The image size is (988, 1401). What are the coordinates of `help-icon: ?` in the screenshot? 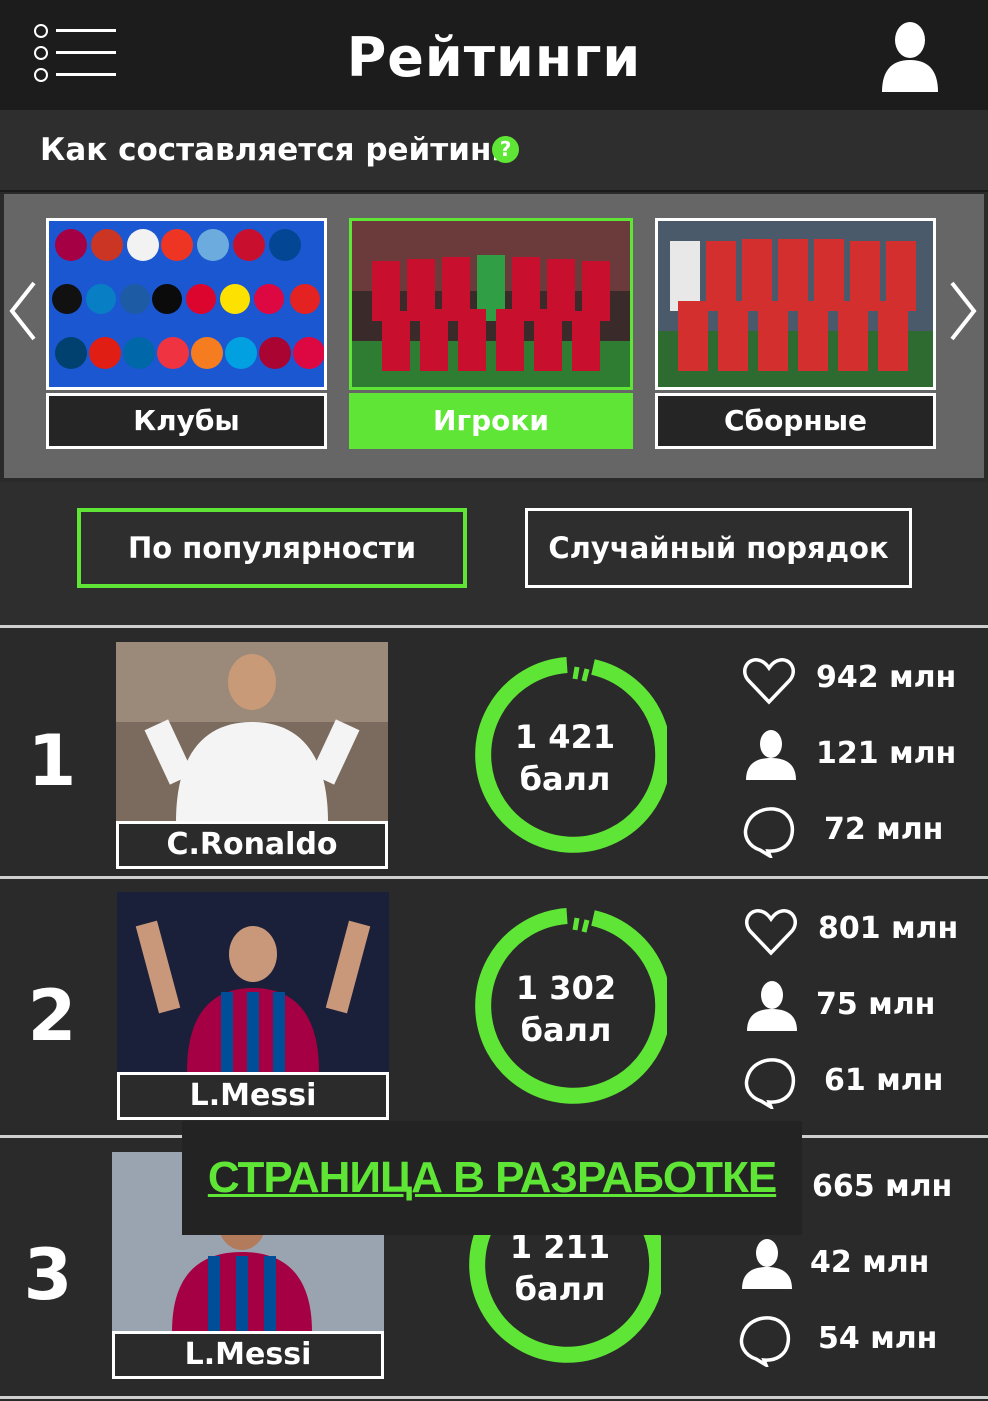 It's located at (505, 149).